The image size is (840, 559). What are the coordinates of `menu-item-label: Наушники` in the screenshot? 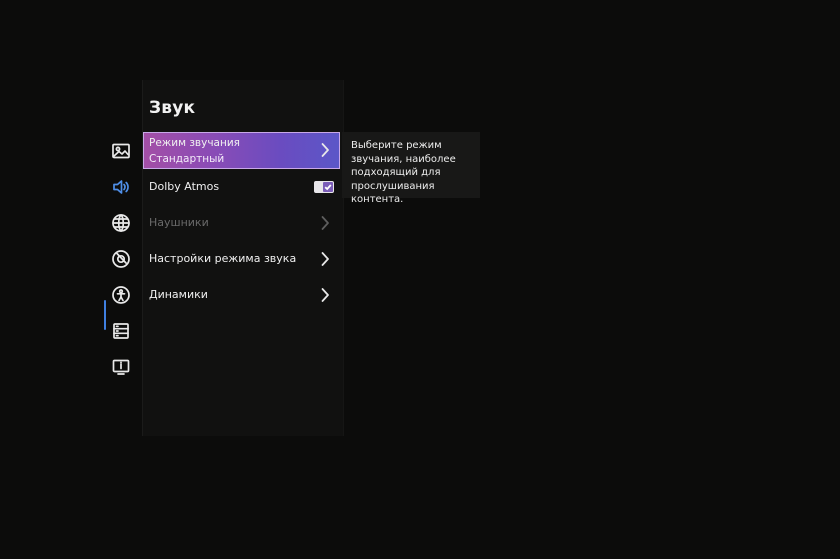 It's located at (179, 222).